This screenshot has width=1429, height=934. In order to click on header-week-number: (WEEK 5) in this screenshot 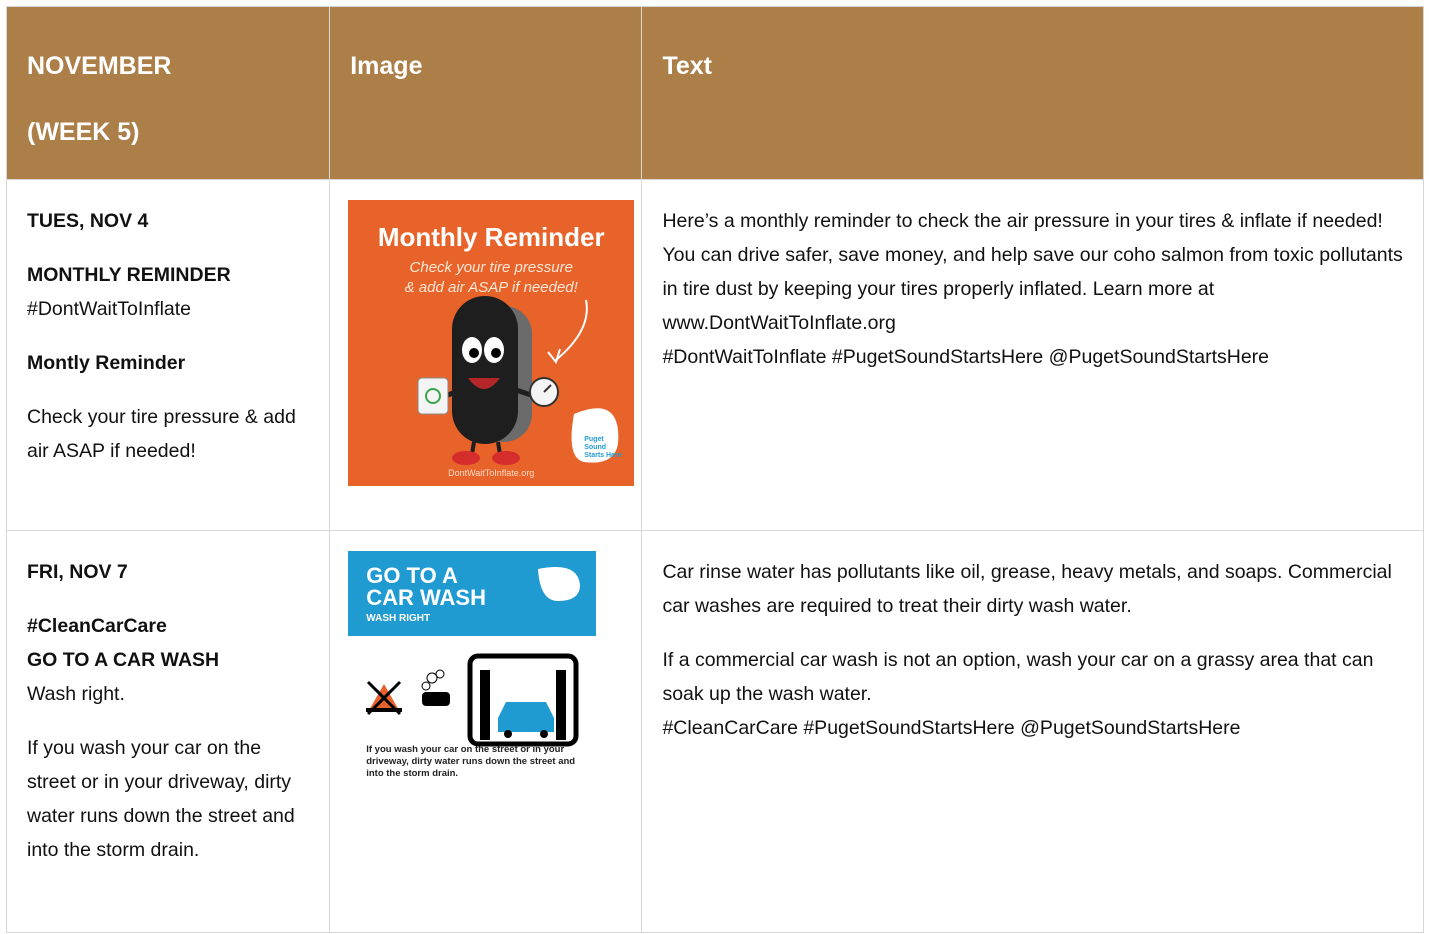, I will do `click(83, 132)`.